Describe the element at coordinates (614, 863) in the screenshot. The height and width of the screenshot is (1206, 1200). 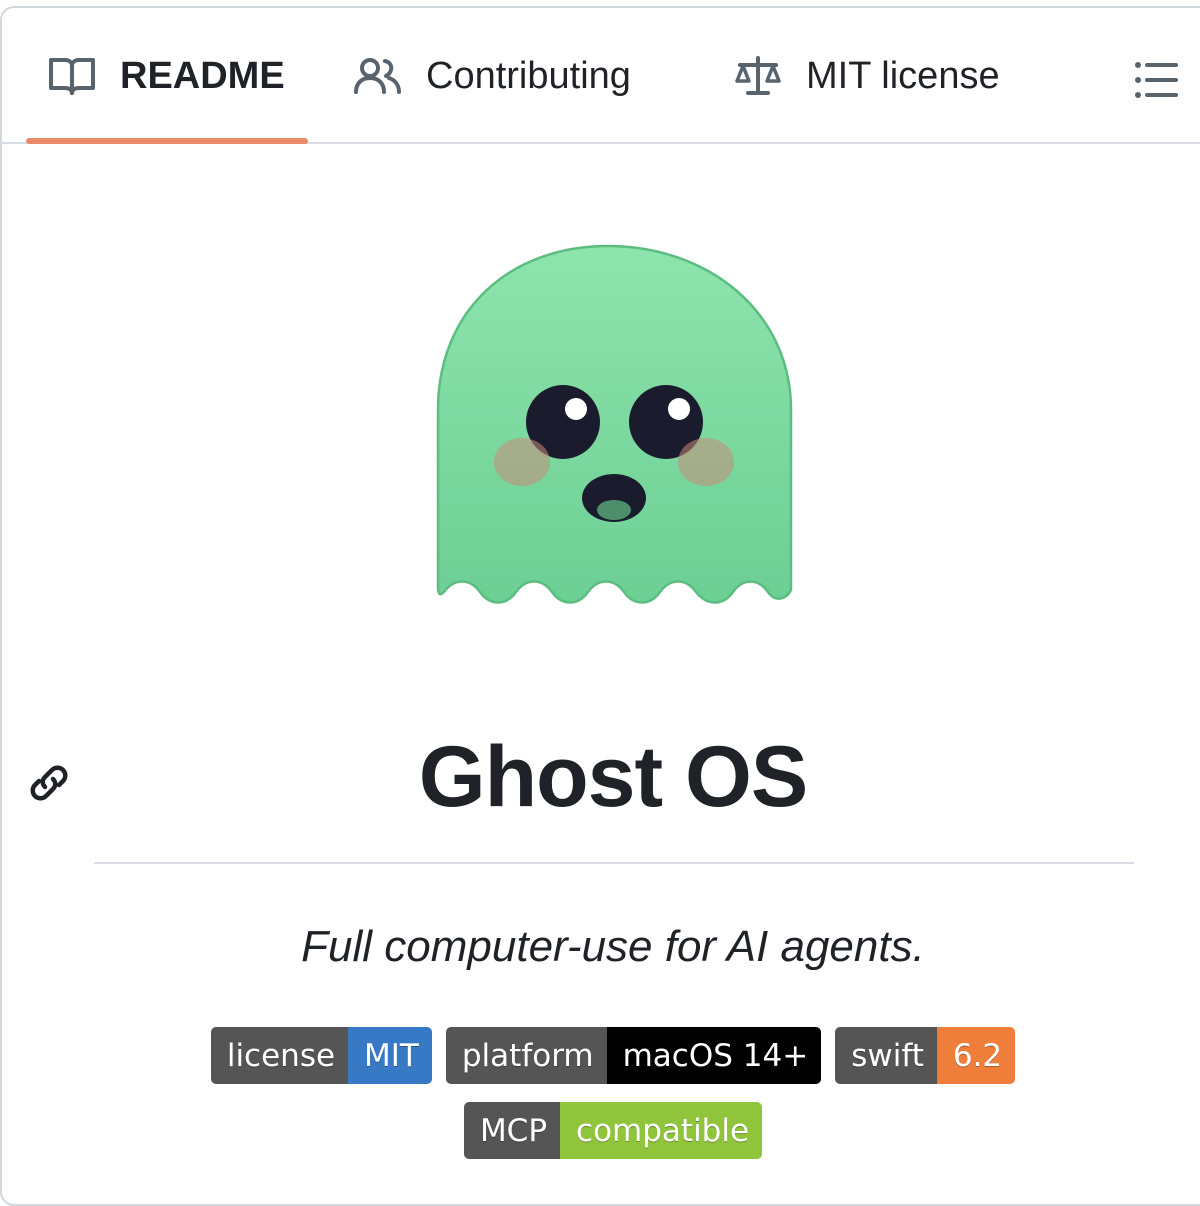
I see `heading-divider` at that location.